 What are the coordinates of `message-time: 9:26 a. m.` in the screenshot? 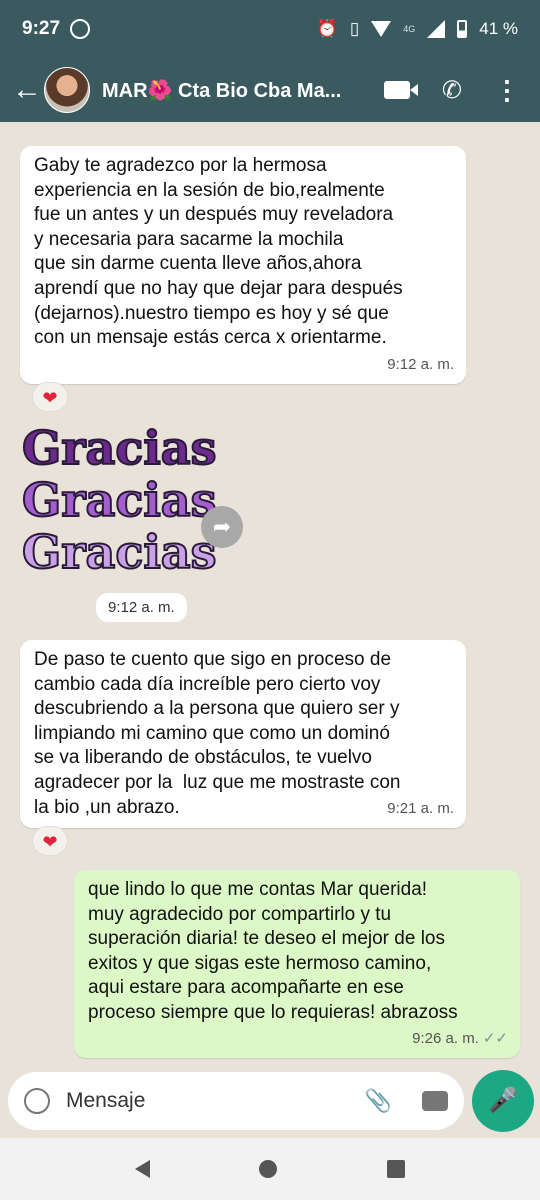 It's located at (445, 1039).